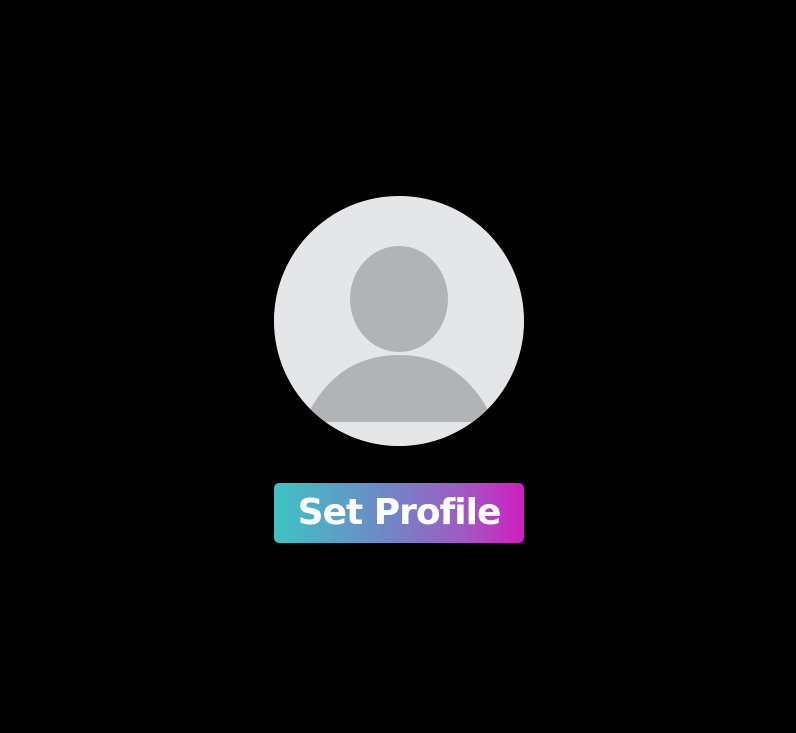 The image size is (796, 733). I want to click on default-user-silhouette-icon, so click(399, 321).